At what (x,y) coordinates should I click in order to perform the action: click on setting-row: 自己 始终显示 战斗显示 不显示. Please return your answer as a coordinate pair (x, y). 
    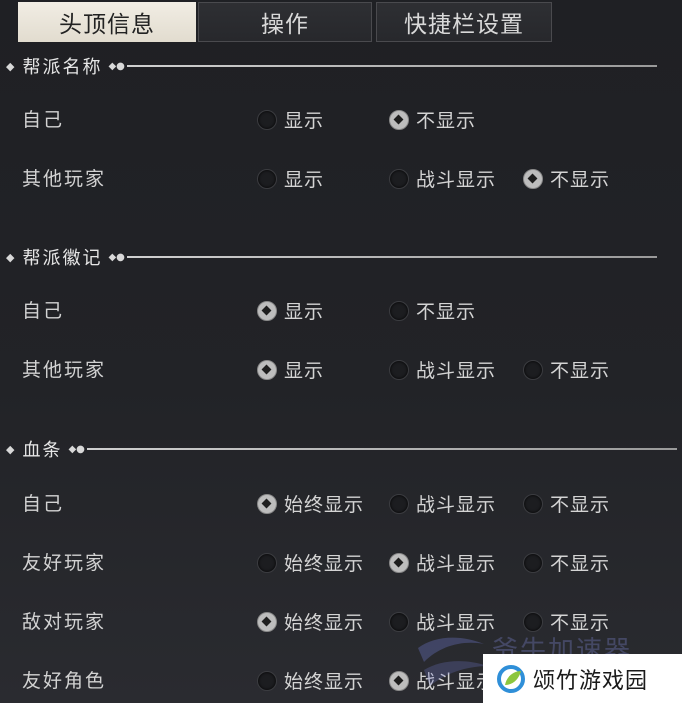
    Looking at the image, I should click on (341, 501).